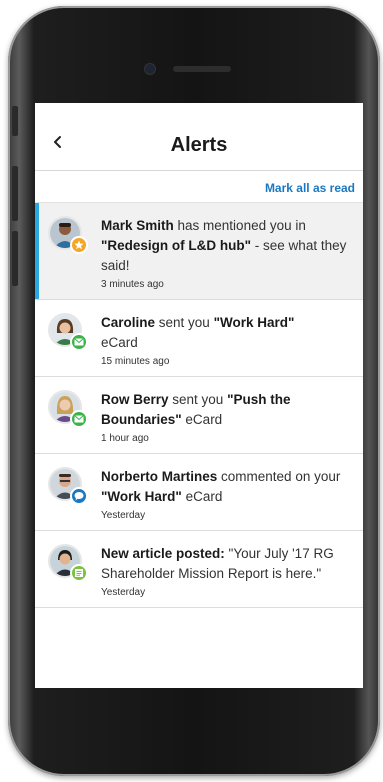 The width and height of the screenshot is (383, 782). I want to click on alert-timestamp: 15 minutes ago, so click(135, 361).